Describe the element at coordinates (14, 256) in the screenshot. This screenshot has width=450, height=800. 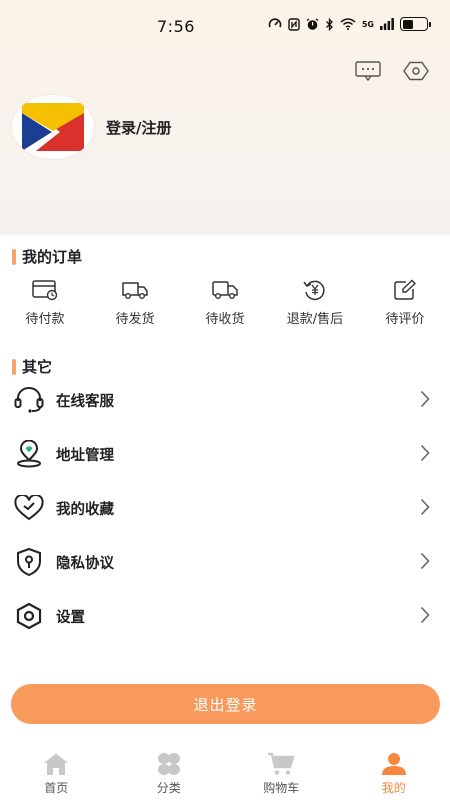
I see `section-bar` at that location.